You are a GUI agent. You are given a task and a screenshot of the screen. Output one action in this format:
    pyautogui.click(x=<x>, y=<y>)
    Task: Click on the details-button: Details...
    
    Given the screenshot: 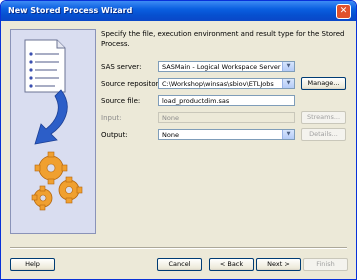 What is the action you would take?
    pyautogui.click(x=323, y=134)
    